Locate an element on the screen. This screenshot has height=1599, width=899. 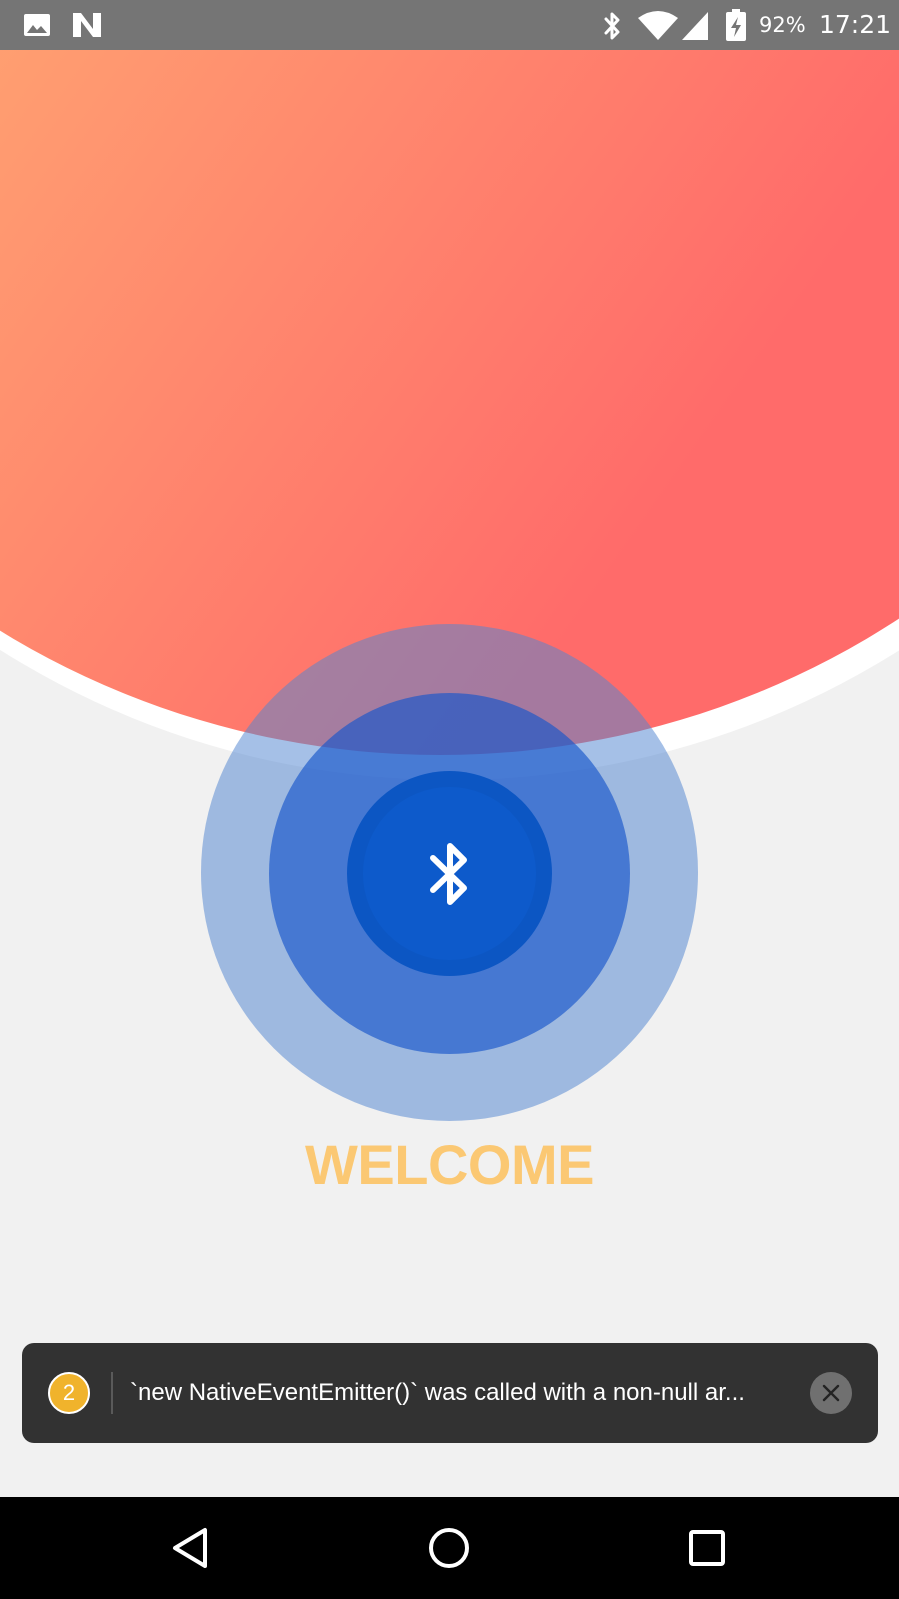
close-icon is located at coordinates (831, 1393).